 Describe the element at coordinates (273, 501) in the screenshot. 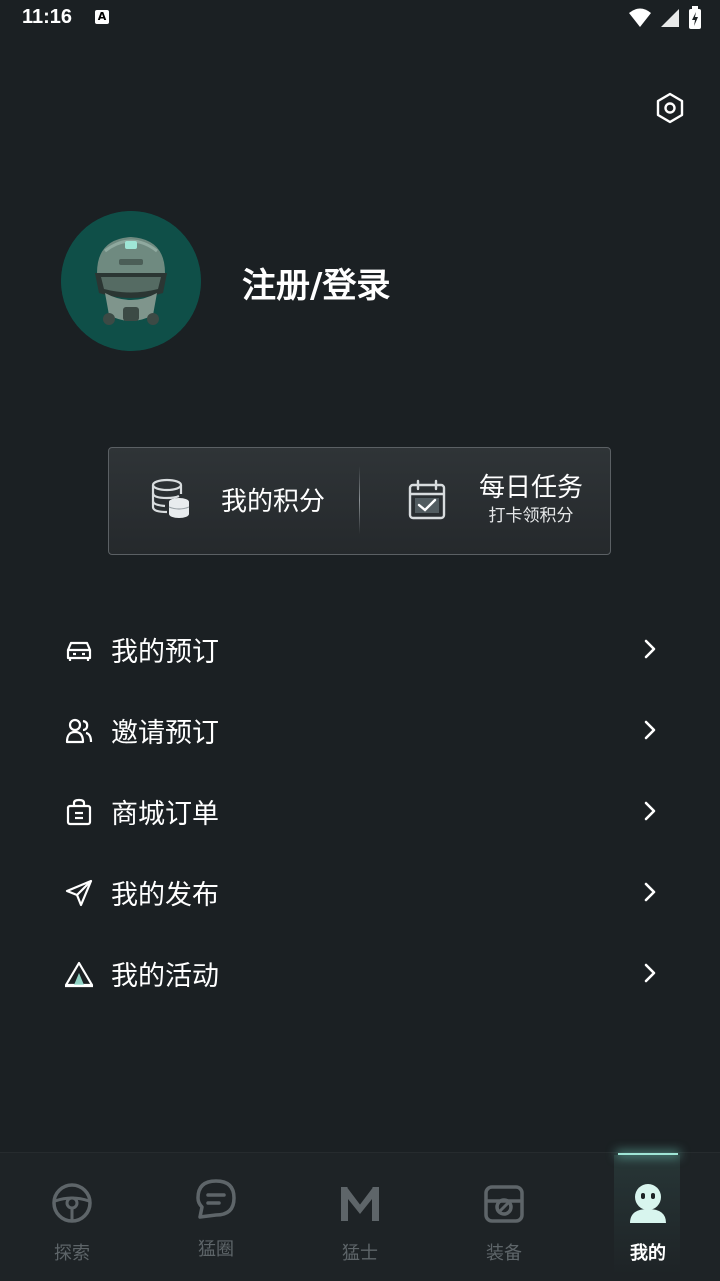

I see `my-points-label: 我的积分` at that location.